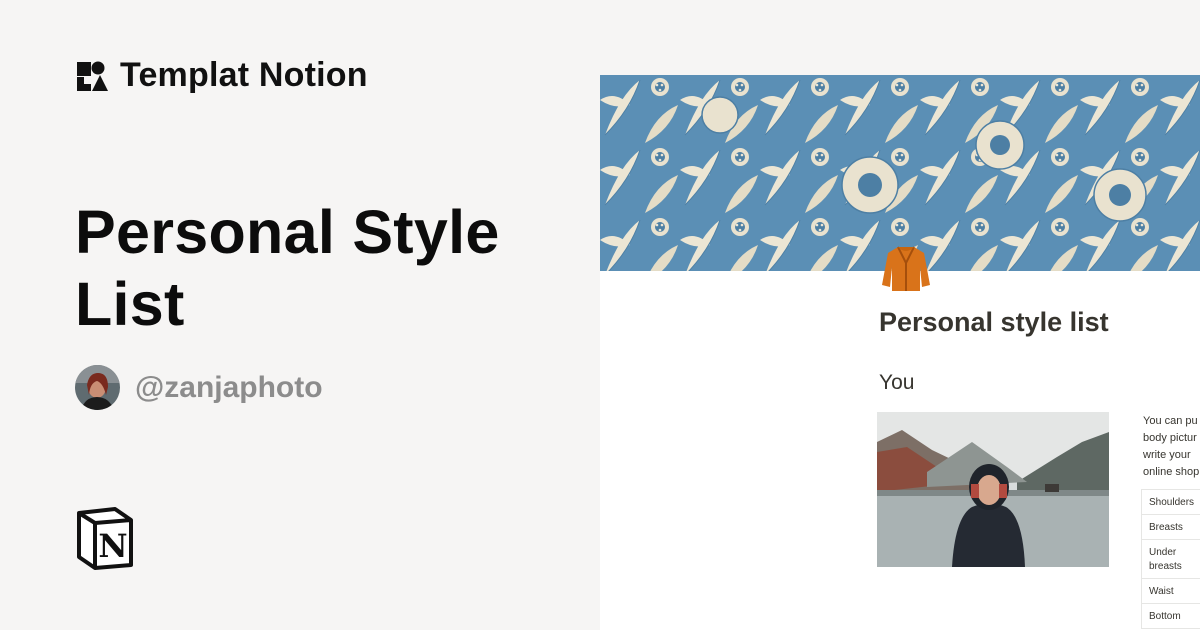 Image resolution: width=1200 pixels, height=630 pixels. I want to click on table-row: Under breasts, so click(1170, 559).